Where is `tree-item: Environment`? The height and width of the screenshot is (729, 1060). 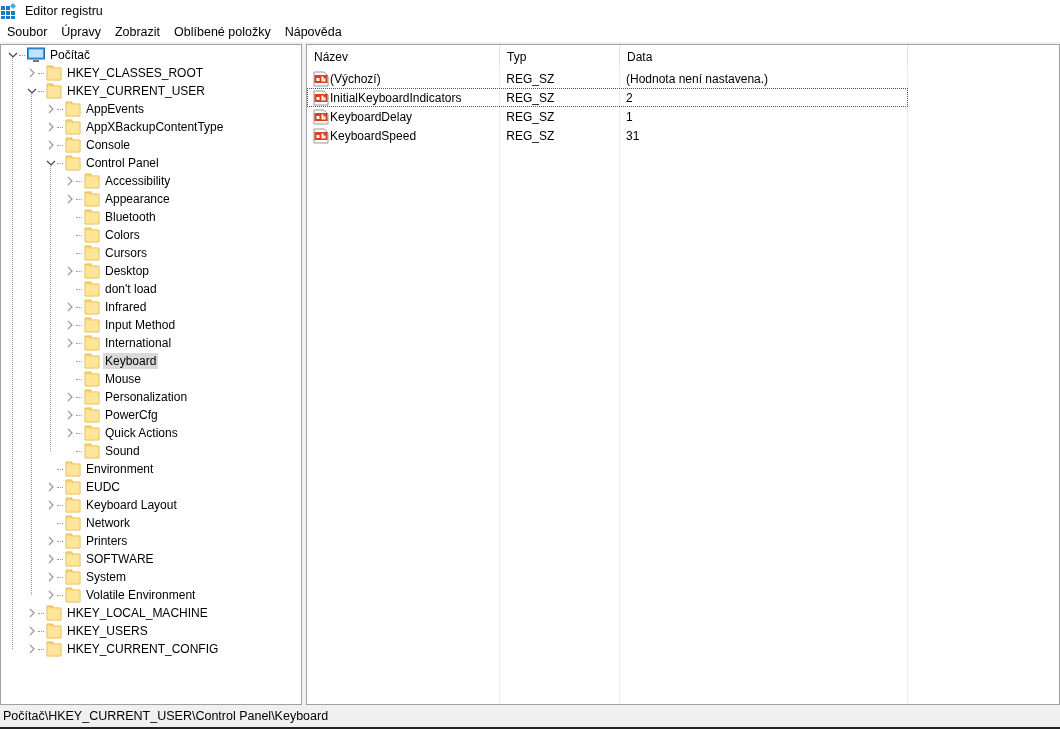
tree-item: Environment is located at coordinates (120, 469).